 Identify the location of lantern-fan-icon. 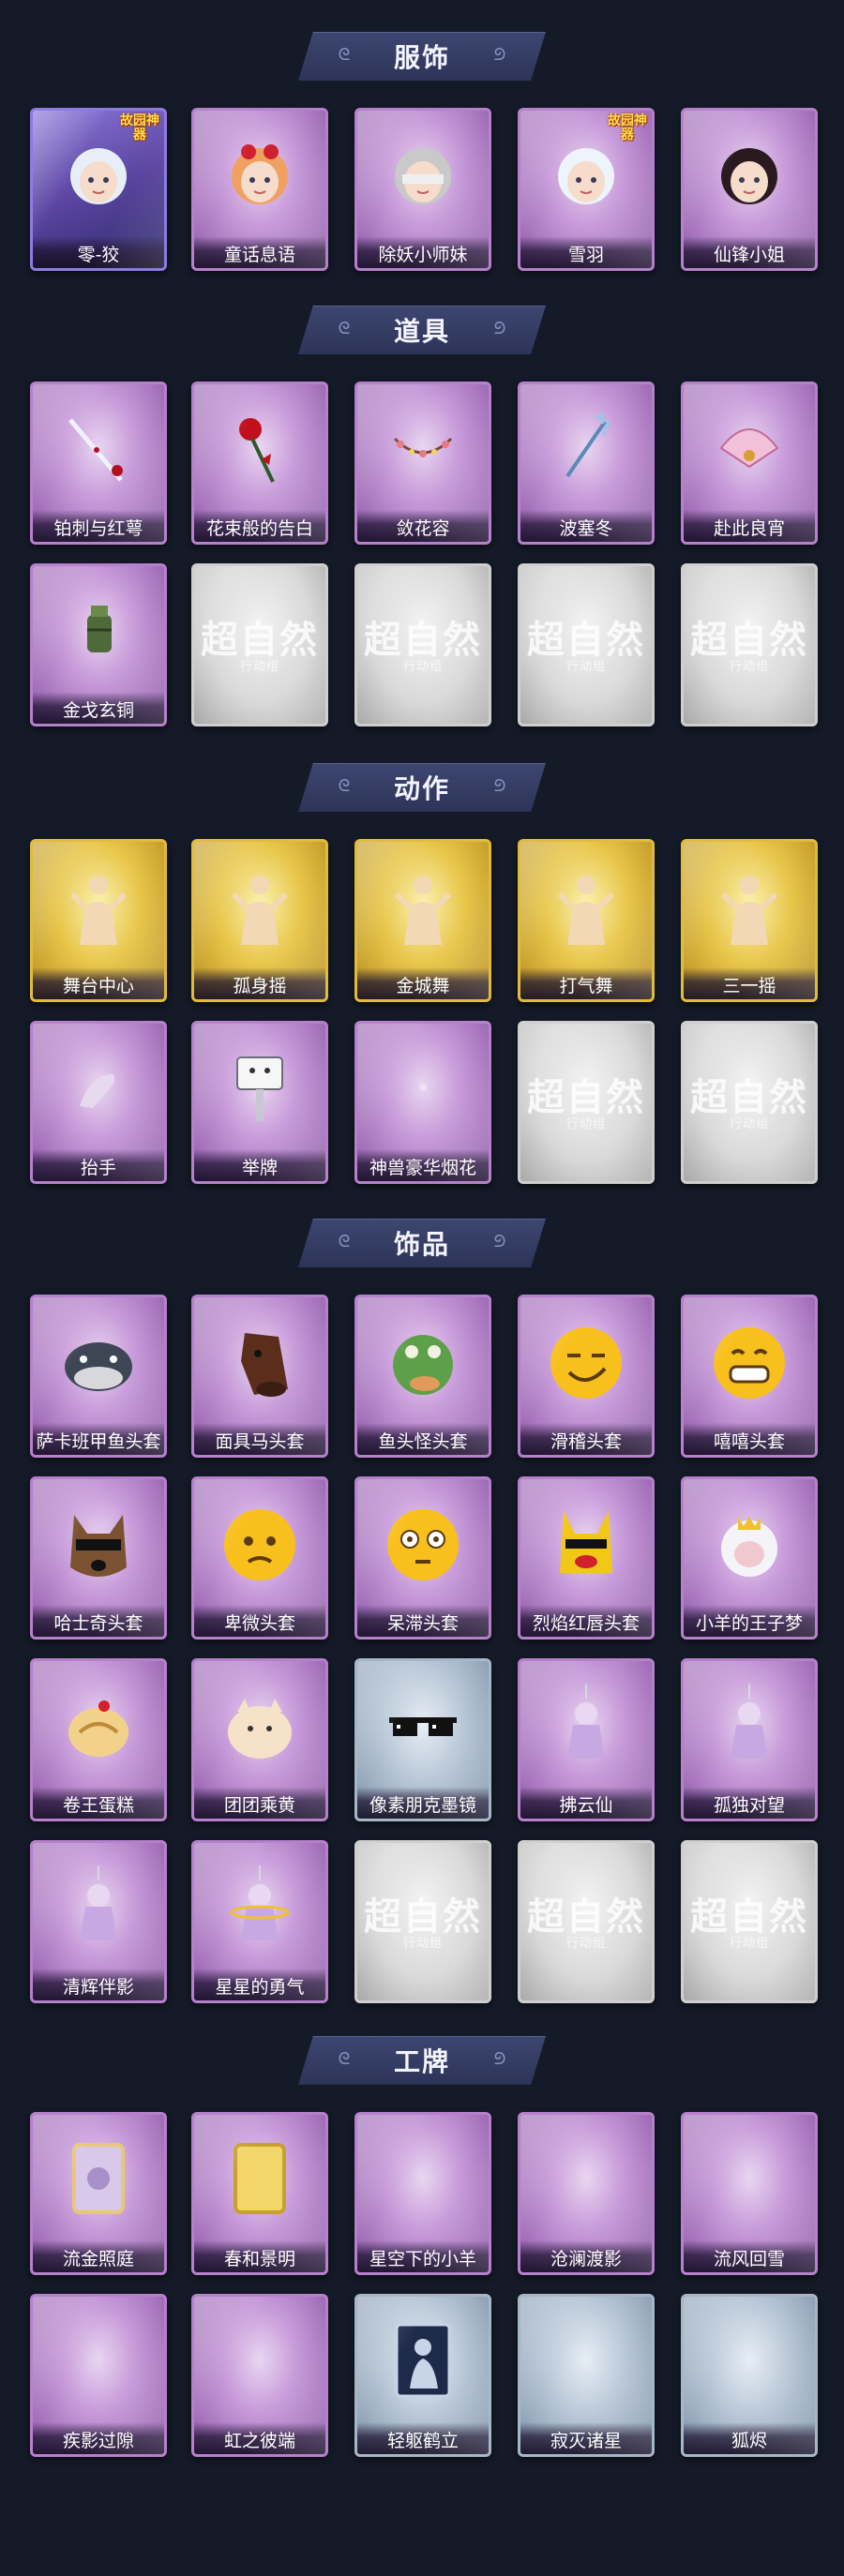
(749, 448).